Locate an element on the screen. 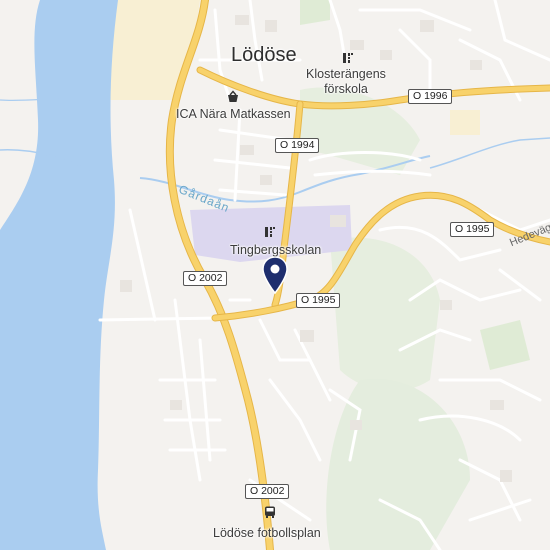  poi-label-ica: ICA Nära Matkassen is located at coordinates (233, 114).